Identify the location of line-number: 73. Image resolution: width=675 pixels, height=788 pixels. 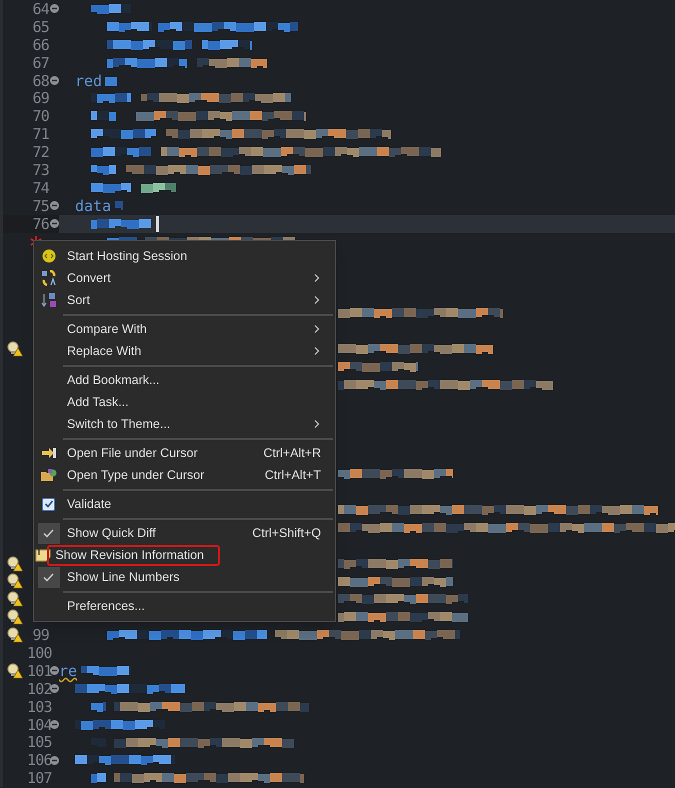
(40, 169).